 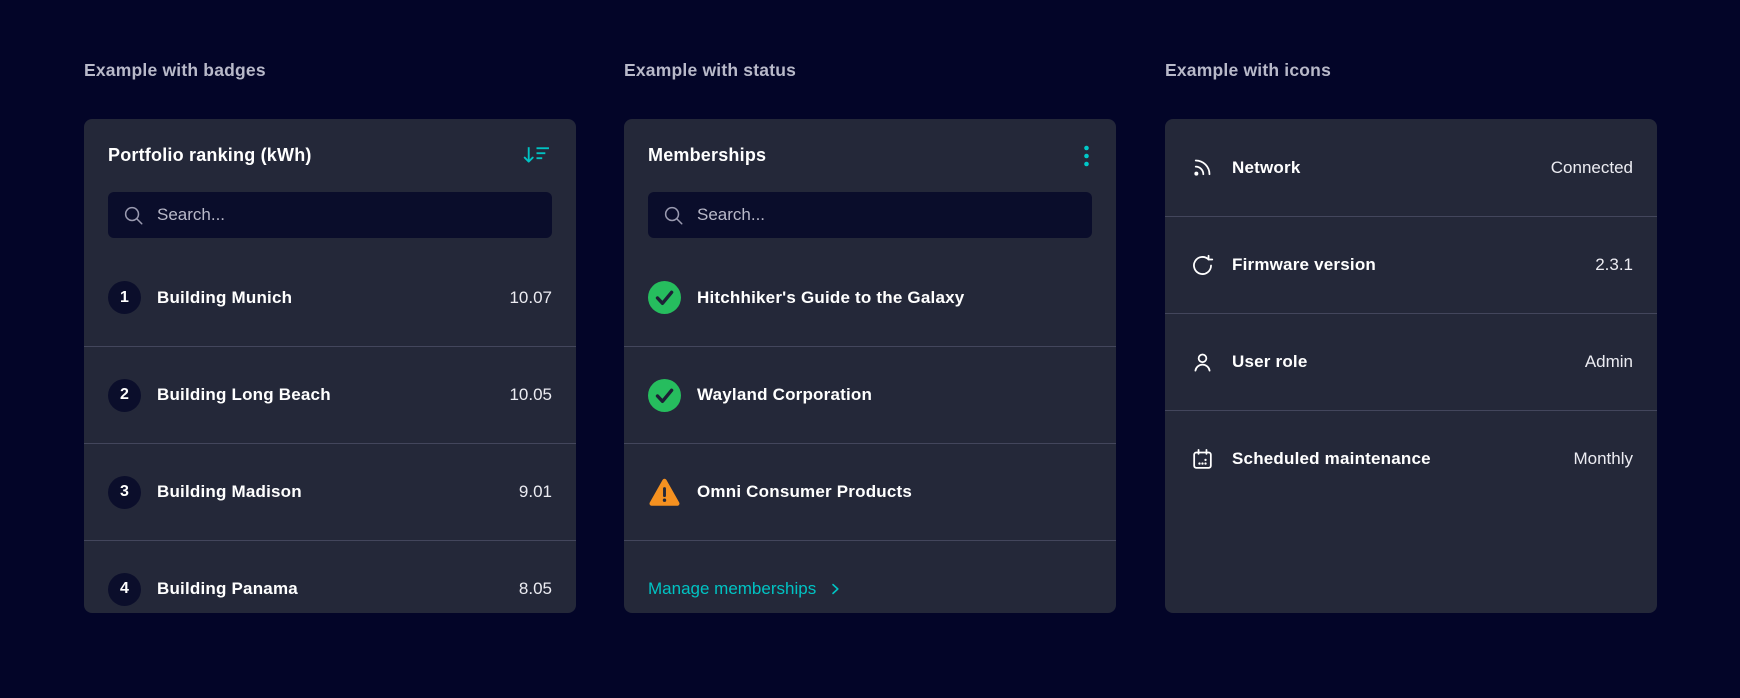 I want to click on sort-descending-icon, so click(x=536, y=155).